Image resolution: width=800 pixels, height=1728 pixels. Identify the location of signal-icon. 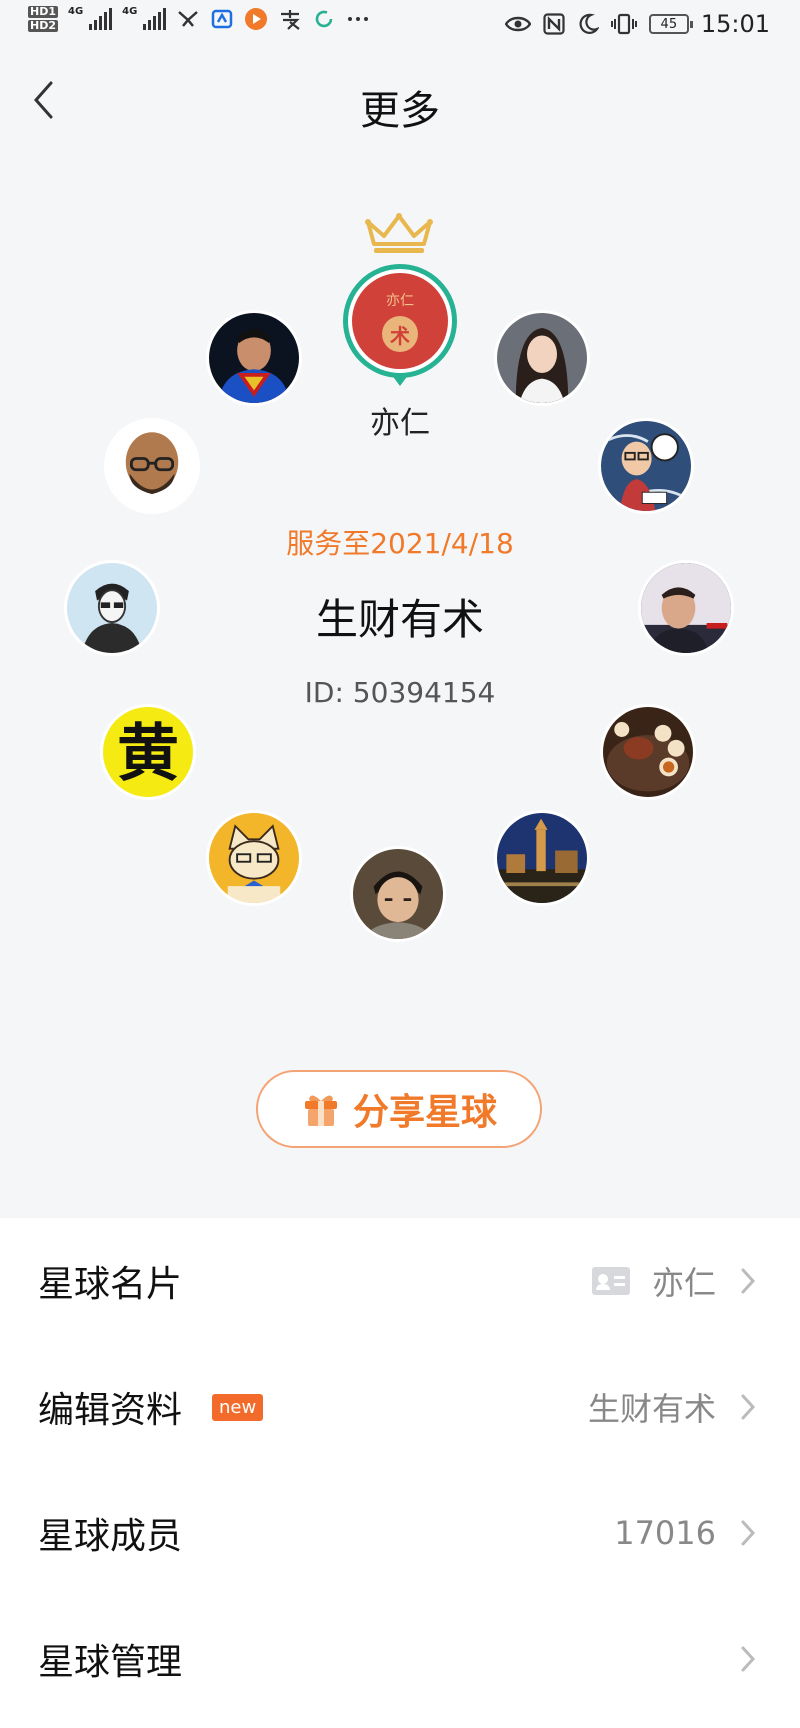
(101, 19).